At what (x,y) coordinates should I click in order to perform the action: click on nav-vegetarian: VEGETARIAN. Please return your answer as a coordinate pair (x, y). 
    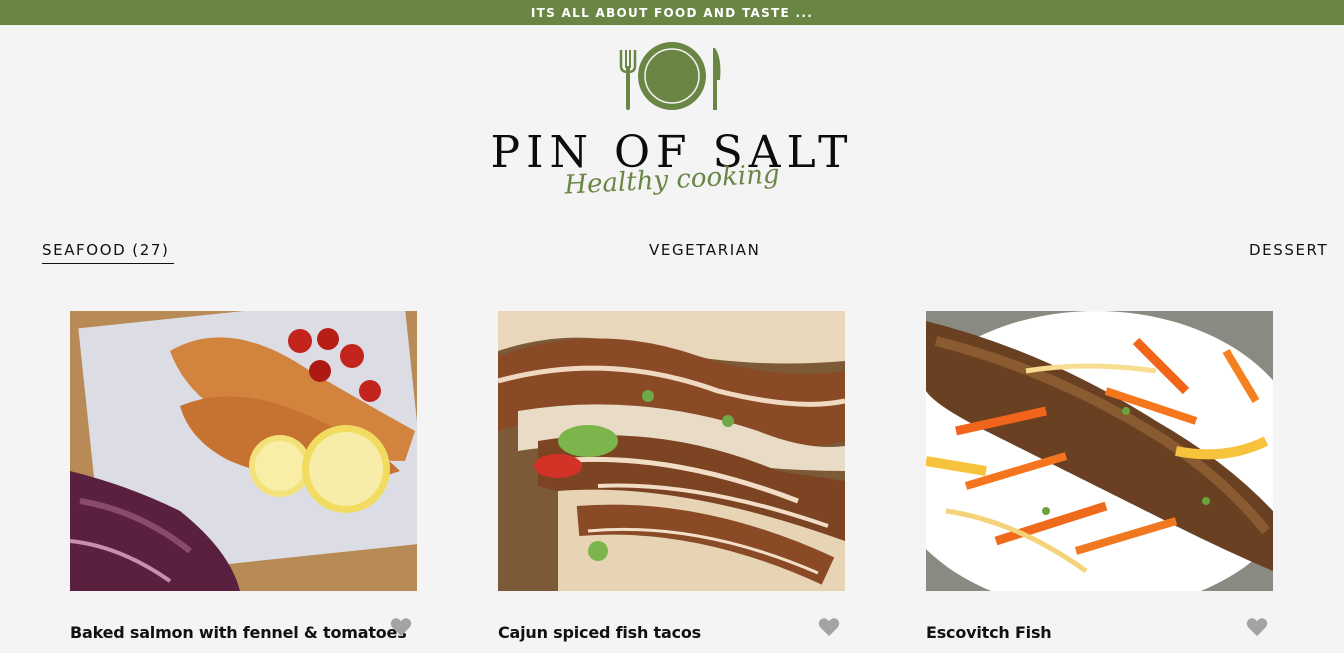
    Looking at the image, I should click on (704, 250).